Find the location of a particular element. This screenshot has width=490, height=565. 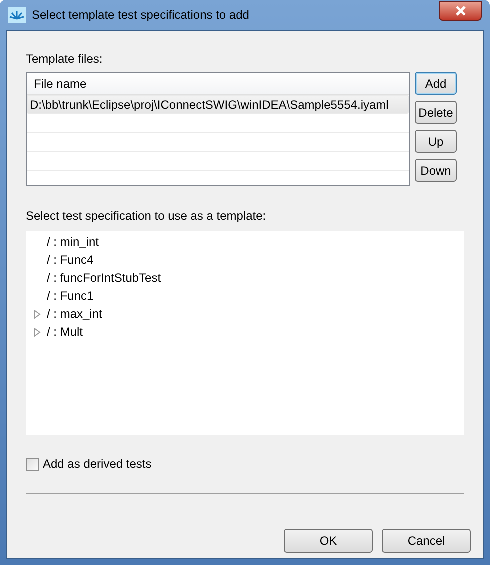

dialog-button: Down is located at coordinates (436, 170).